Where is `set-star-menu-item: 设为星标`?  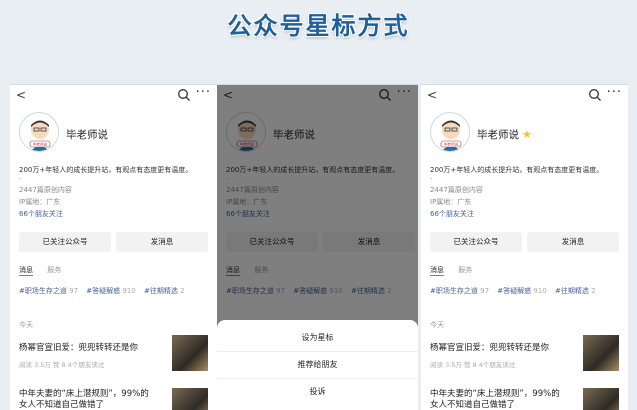
set-star-menu-item: 设为星标 is located at coordinates (317, 337).